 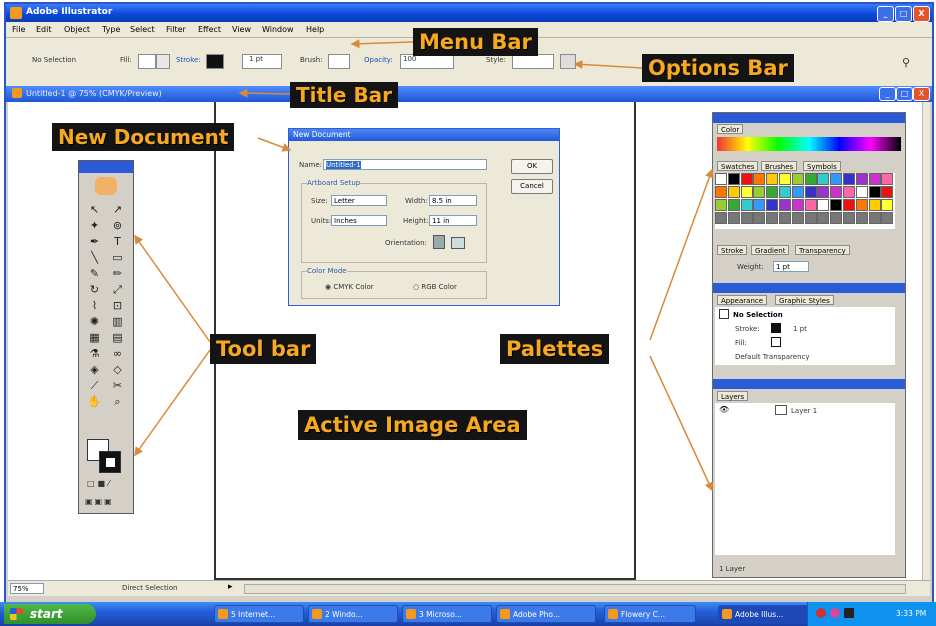 What do you see at coordinates (382, 44) in the screenshot?
I see `menu-bar-arrow` at bounding box center [382, 44].